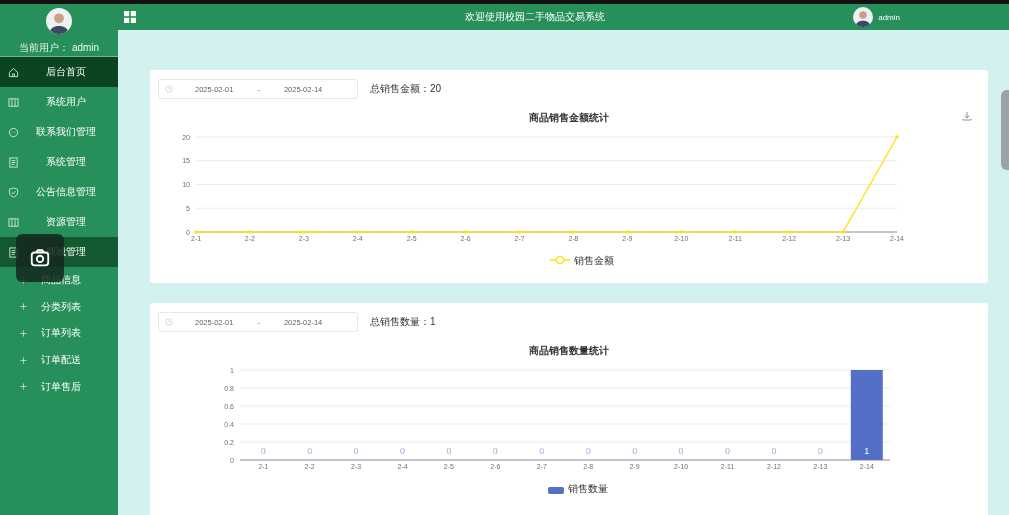 This screenshot has width=1009, height=515. Describe the element at coordinates (534, 17) in the screenshot. I see `app-title: 欢迎使用校园二手物品交易系统` at that location.